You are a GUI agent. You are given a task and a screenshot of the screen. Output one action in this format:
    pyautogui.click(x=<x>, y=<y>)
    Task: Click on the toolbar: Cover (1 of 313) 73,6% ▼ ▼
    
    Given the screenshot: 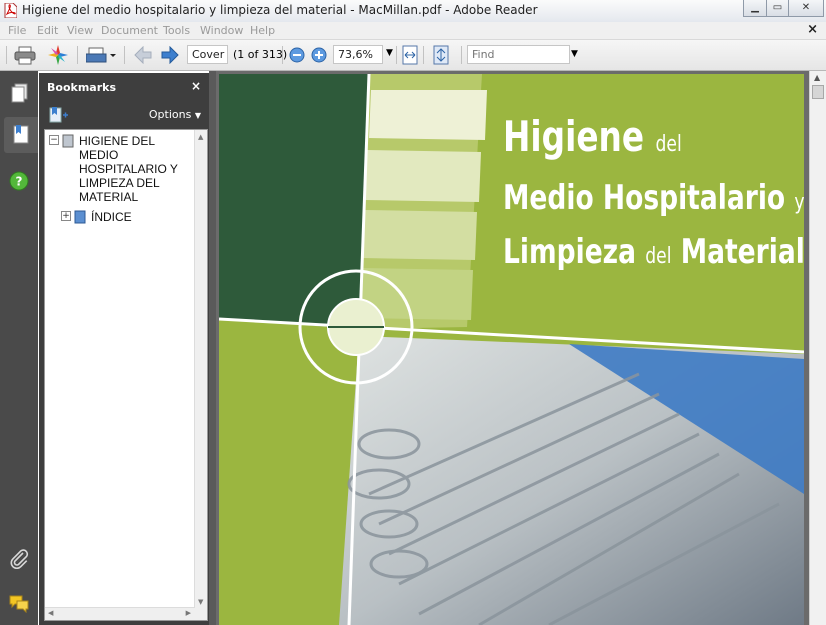 What is the action you would take?
    pyautogui.click(x=413, y=55)
    